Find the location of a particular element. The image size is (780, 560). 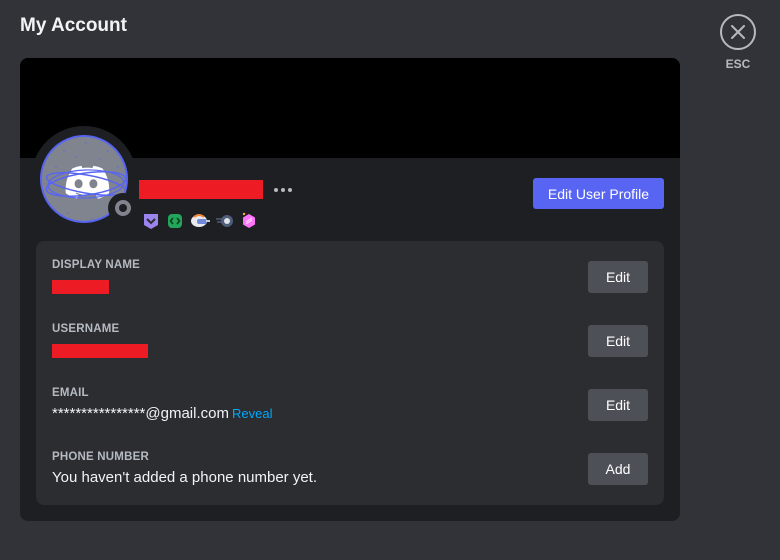

username-value is located at coordinates (100, 353).